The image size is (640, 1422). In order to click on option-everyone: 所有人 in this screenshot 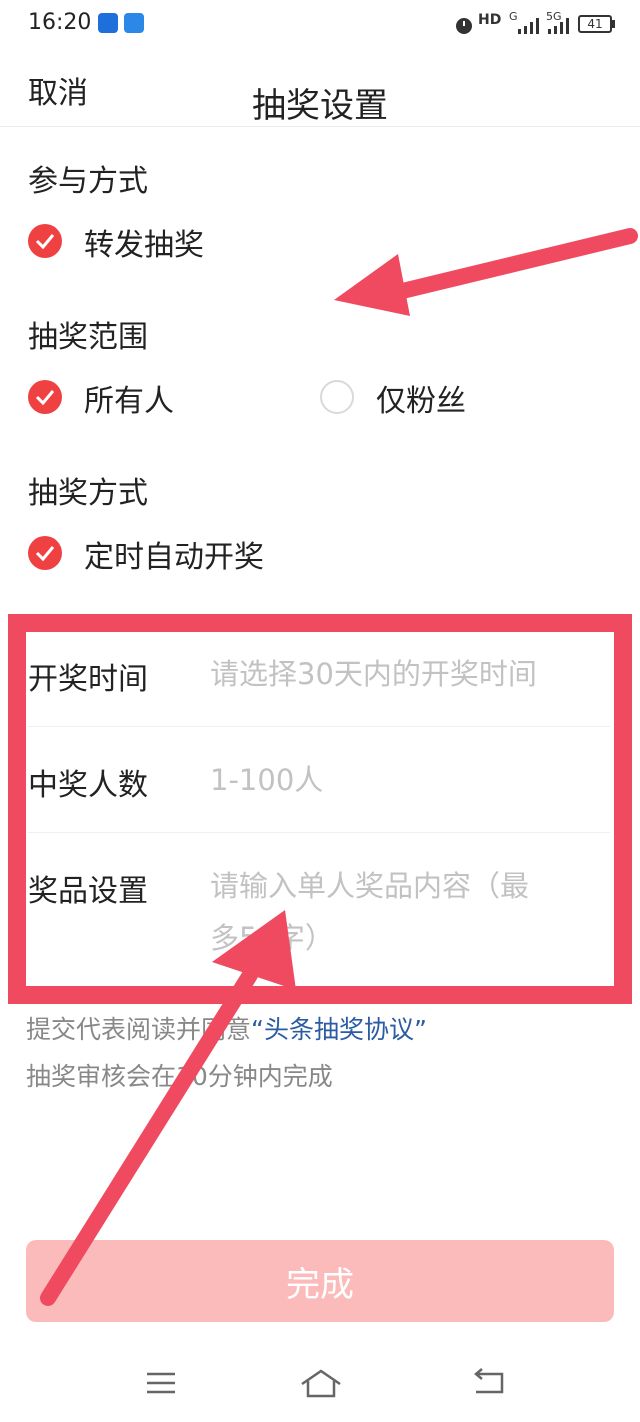, I will do `click(128, 397)`.